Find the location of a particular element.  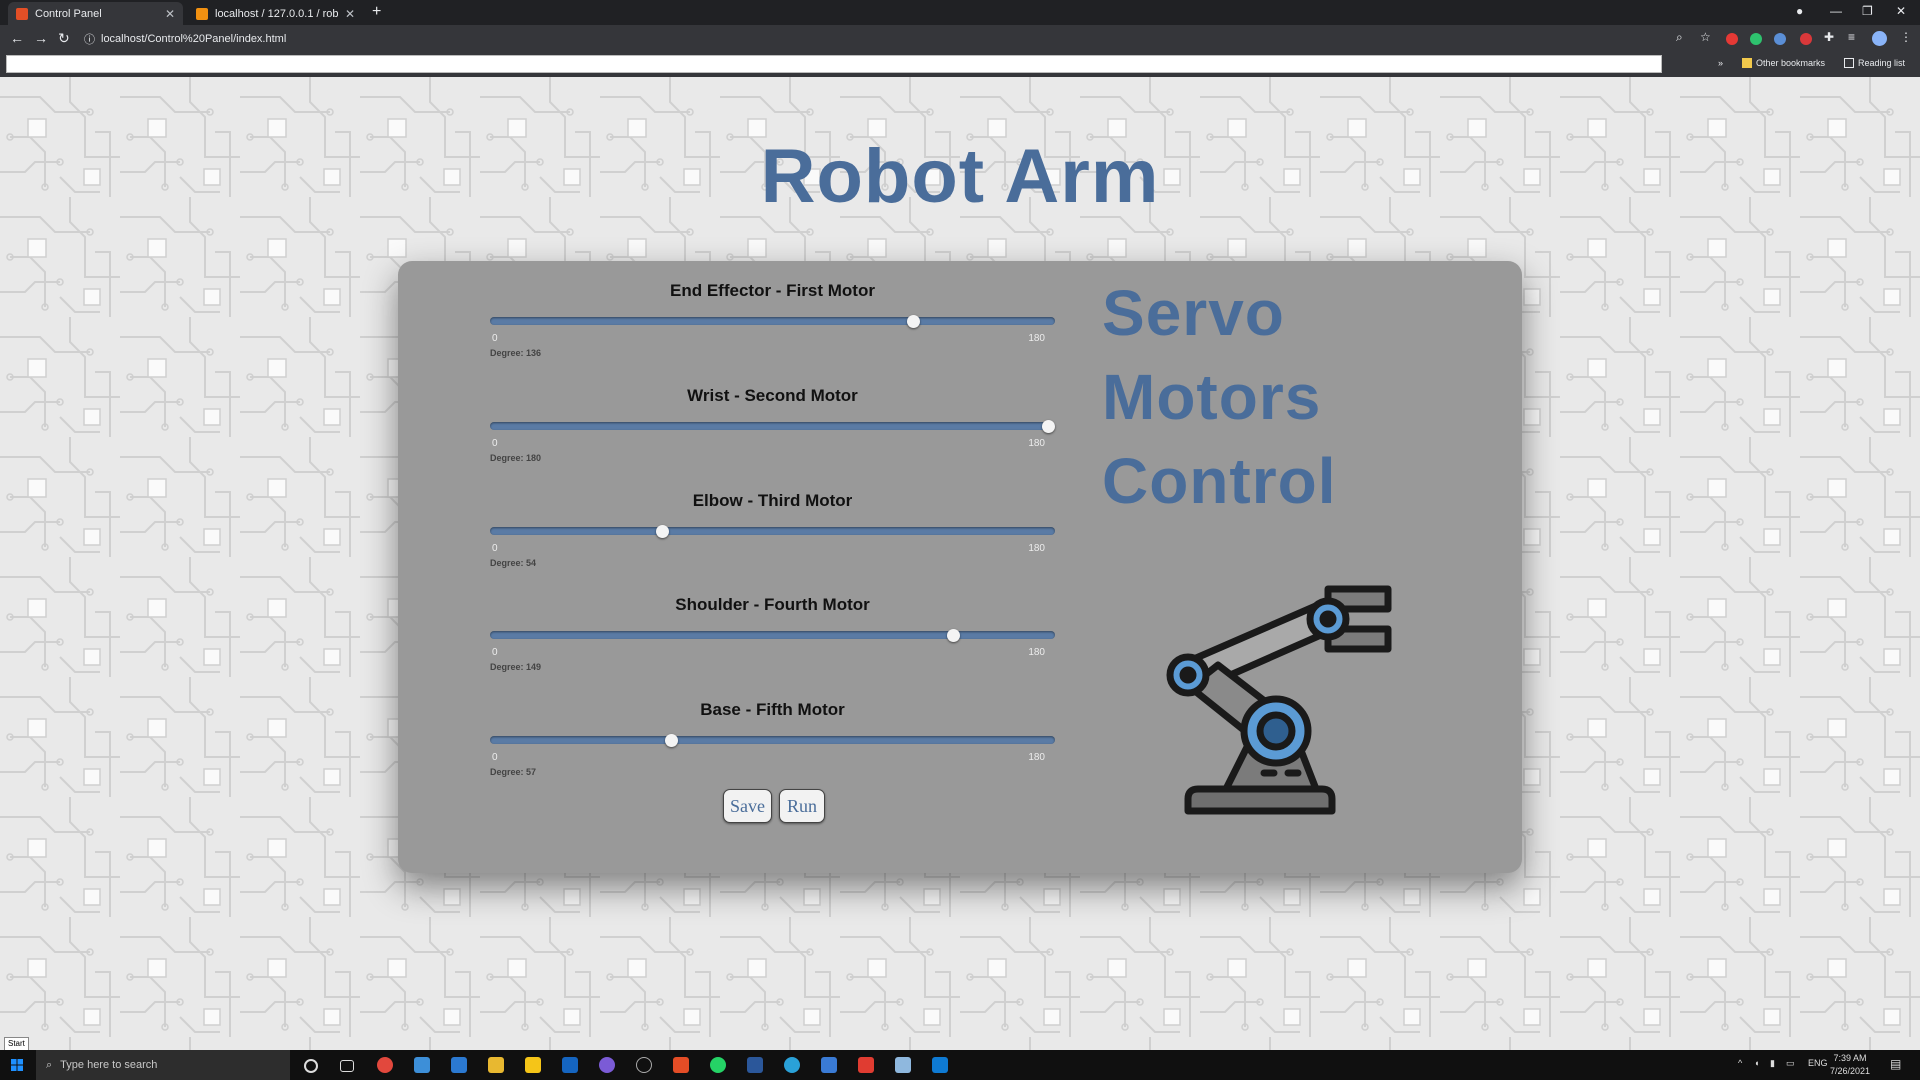

tray-overflow-icon: ^ is located at coordinates (1740, 1063).